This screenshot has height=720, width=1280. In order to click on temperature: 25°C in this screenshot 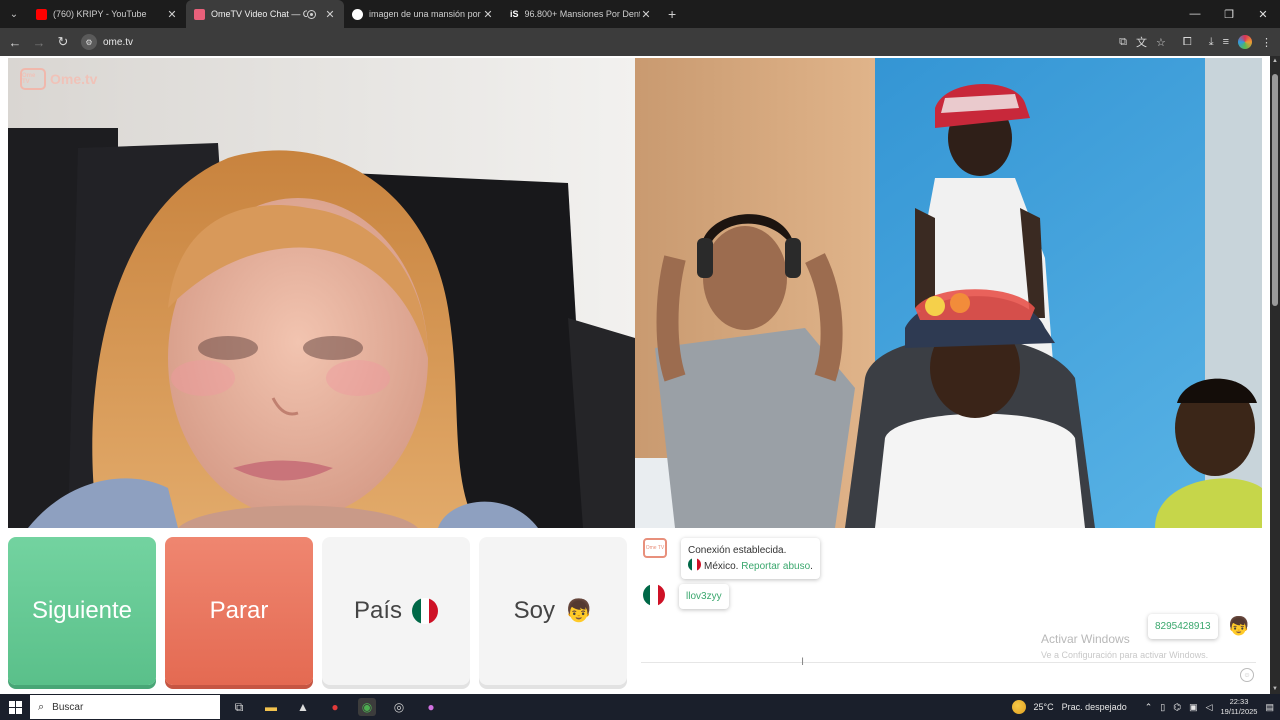, I will do `click(1044, 707)`.